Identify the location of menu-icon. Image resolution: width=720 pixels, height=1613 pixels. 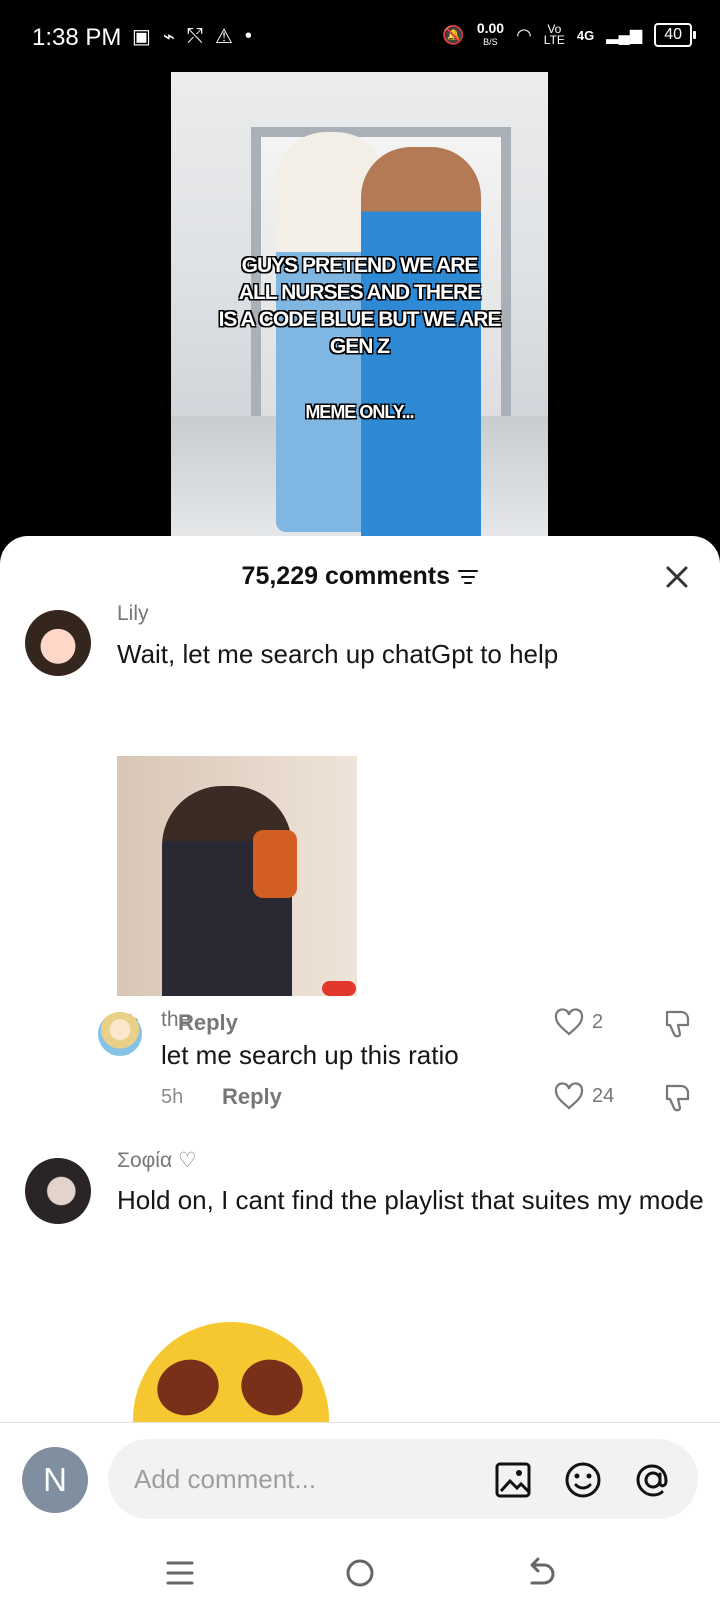
(180, 1573).